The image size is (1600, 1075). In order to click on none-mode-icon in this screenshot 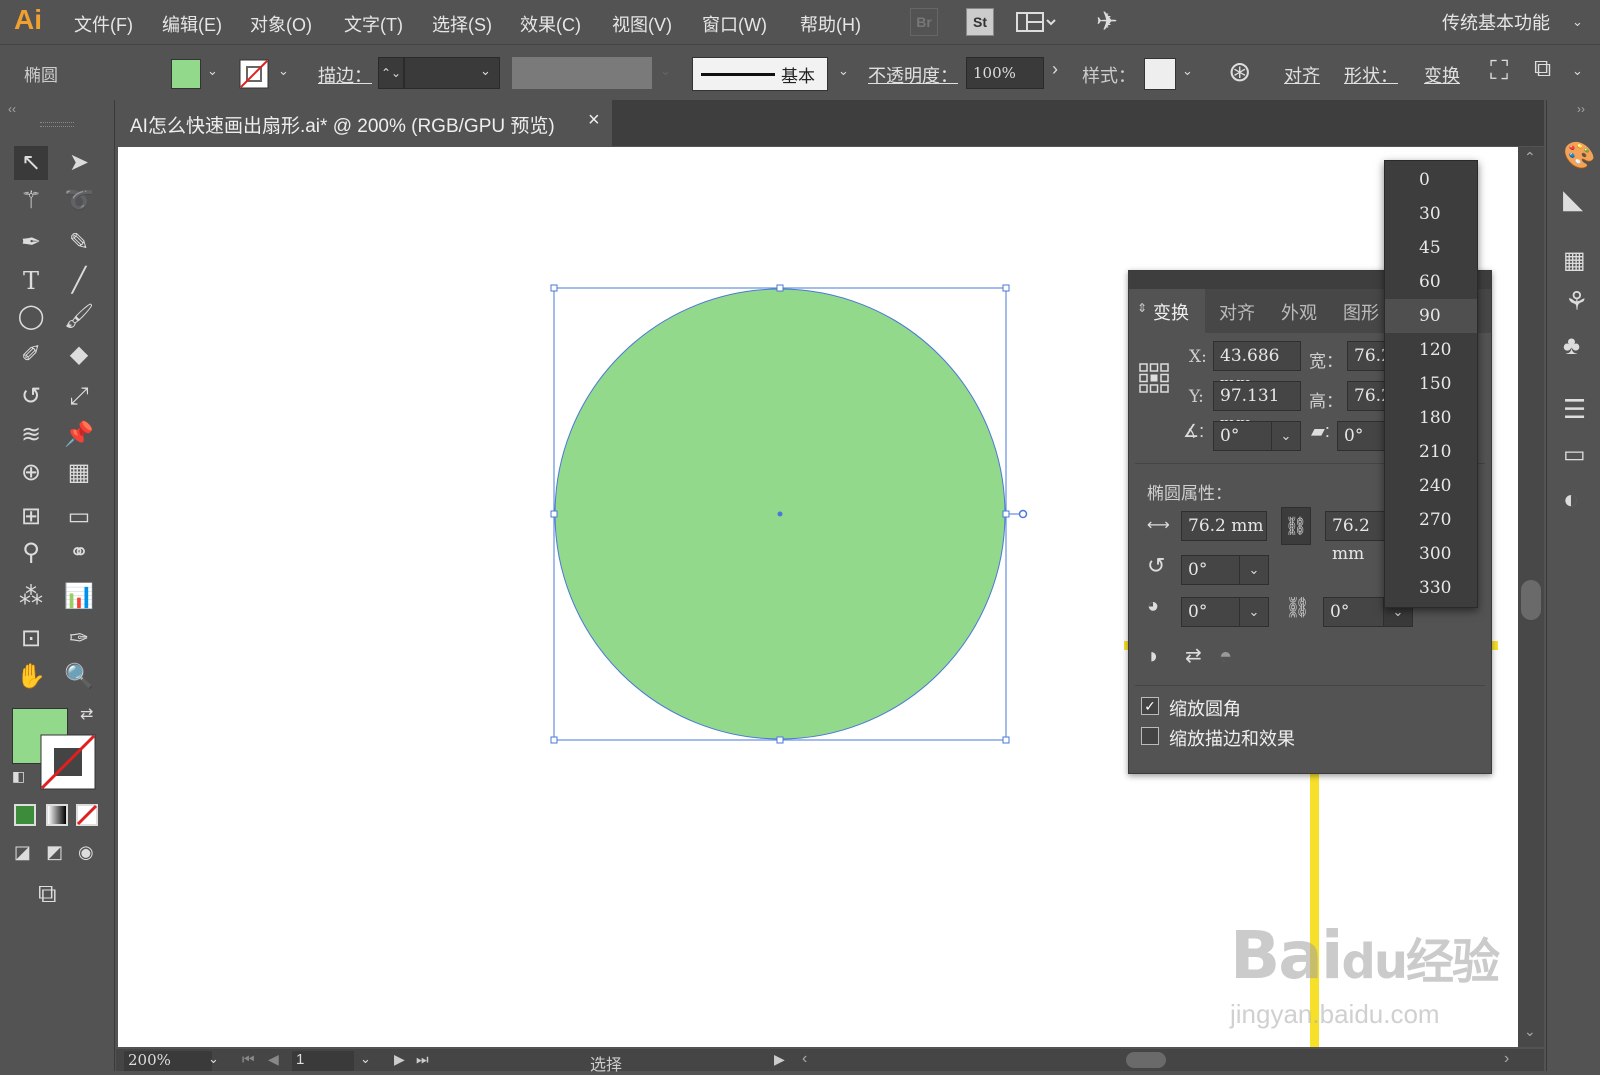, I will do `click(87, 815)`.